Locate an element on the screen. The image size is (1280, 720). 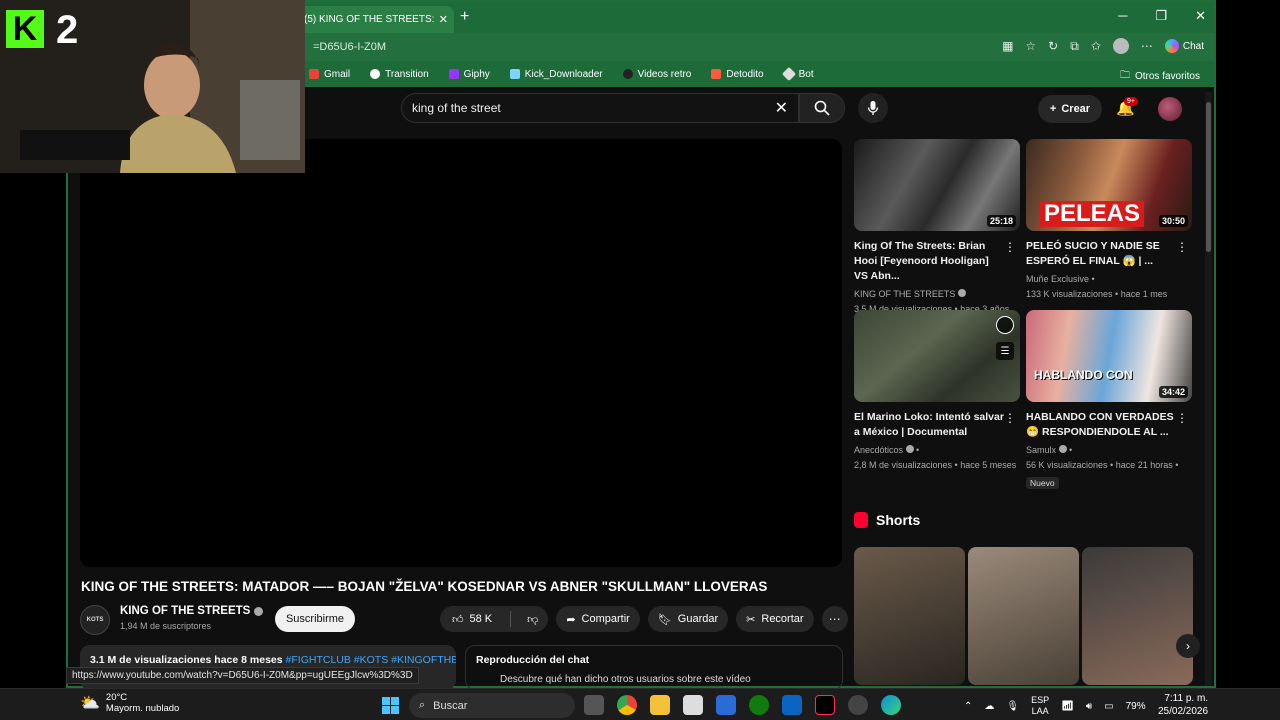
shorts-next-chevron-icon: › is located at coordinates (1188, 646).